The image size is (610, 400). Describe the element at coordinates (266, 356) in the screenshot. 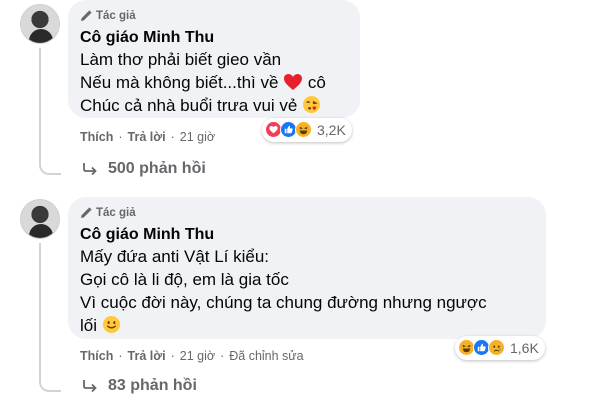

I see `edited-label: Đã chỉnh sửa` at that location.